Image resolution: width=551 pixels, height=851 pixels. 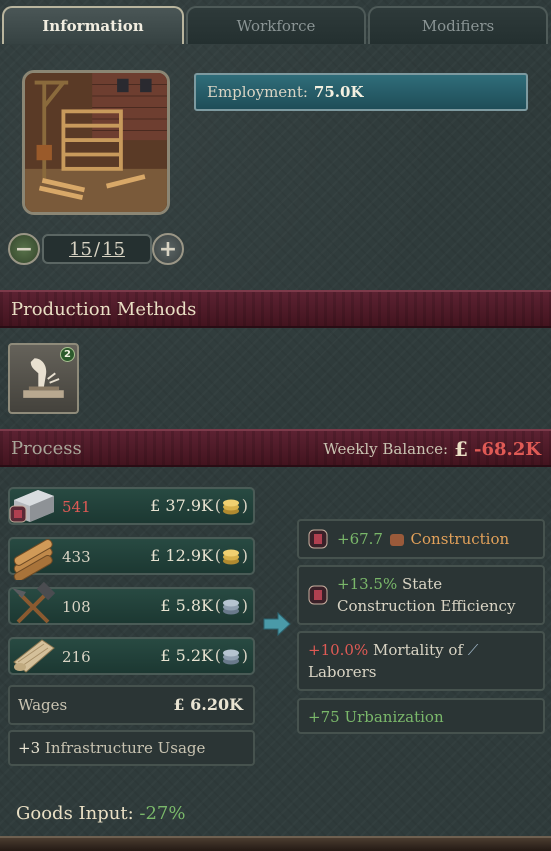 What do you see at coordinates (162, 813) in the screenshot?
I see `goods-input-value: -27%` at bounding box center [162, 813].